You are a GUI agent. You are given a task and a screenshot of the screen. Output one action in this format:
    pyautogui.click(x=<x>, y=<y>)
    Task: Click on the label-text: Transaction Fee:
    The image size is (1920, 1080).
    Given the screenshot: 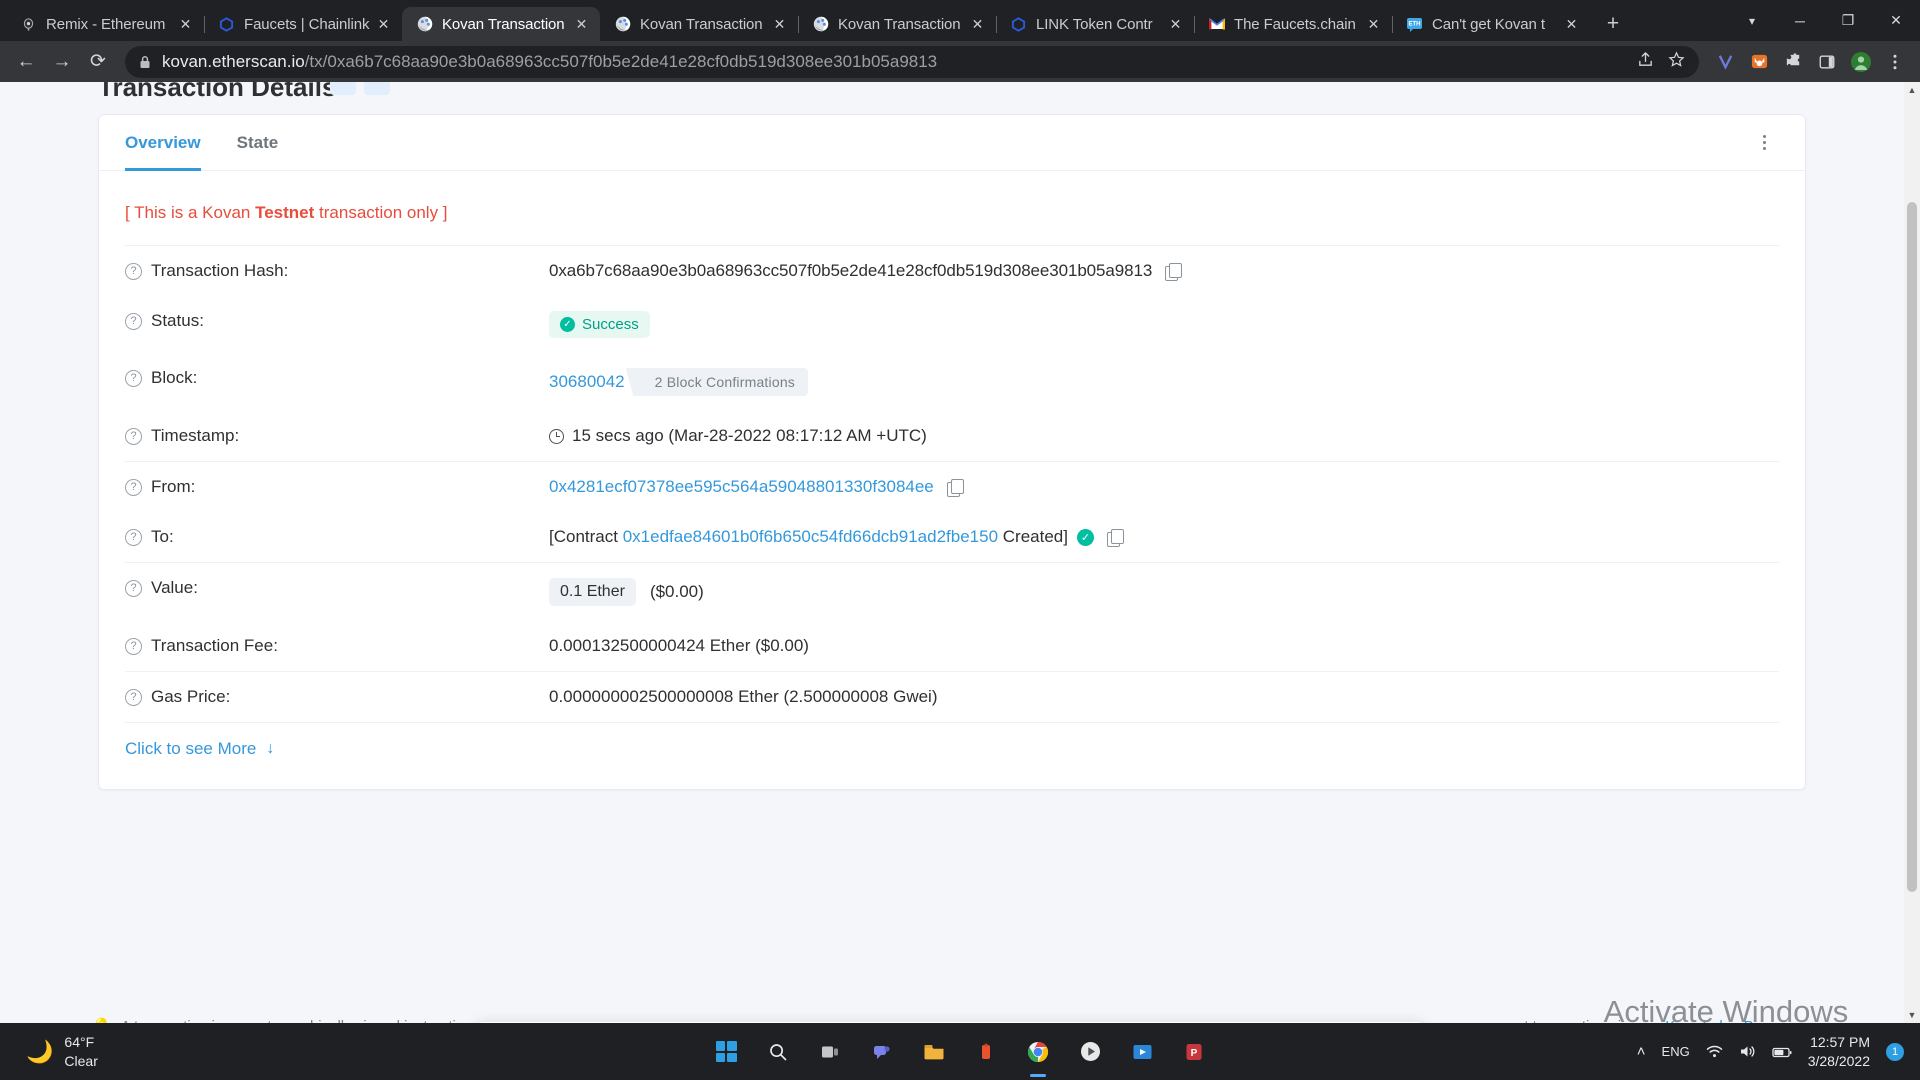 What is the action you would take?
    pyautogui.click(x=214, y=645)
    